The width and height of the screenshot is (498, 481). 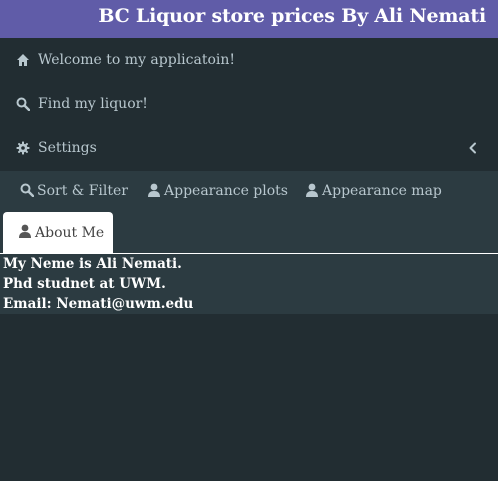 What do you see at coordinates (249, 61) in the screenshot?
I see `menu-item-welcome: Welcome to my applicatoin!` at bounding box center [249, 61].